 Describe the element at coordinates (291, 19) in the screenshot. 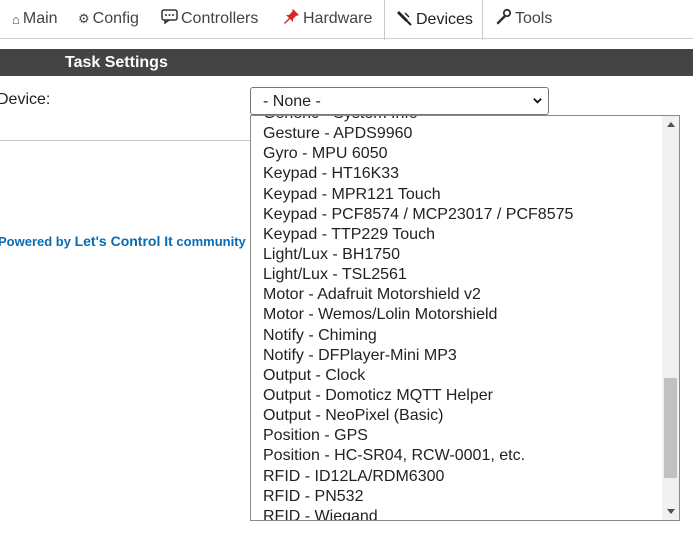

I see `pushpin-icon` at that location.